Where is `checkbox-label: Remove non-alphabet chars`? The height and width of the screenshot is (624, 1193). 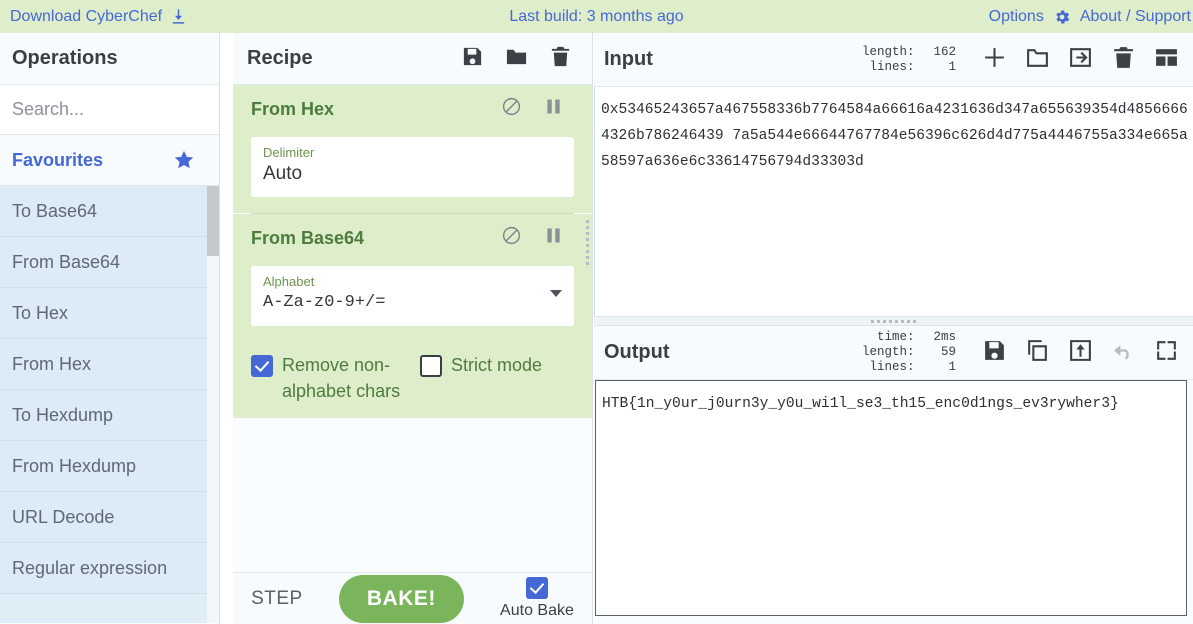
checkbox-label: Remove non-alphabet chars is located at coordinates (341, 378).